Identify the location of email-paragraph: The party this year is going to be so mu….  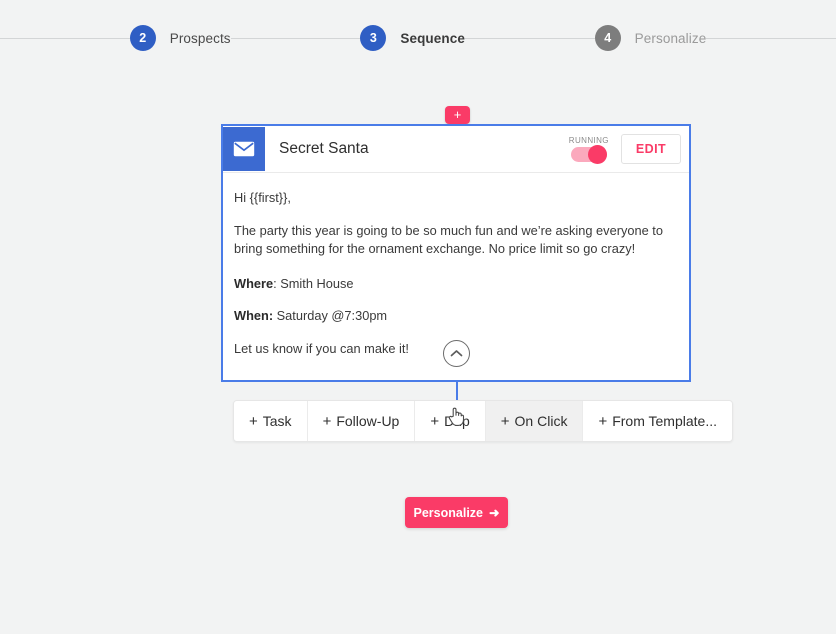
(448, 239).